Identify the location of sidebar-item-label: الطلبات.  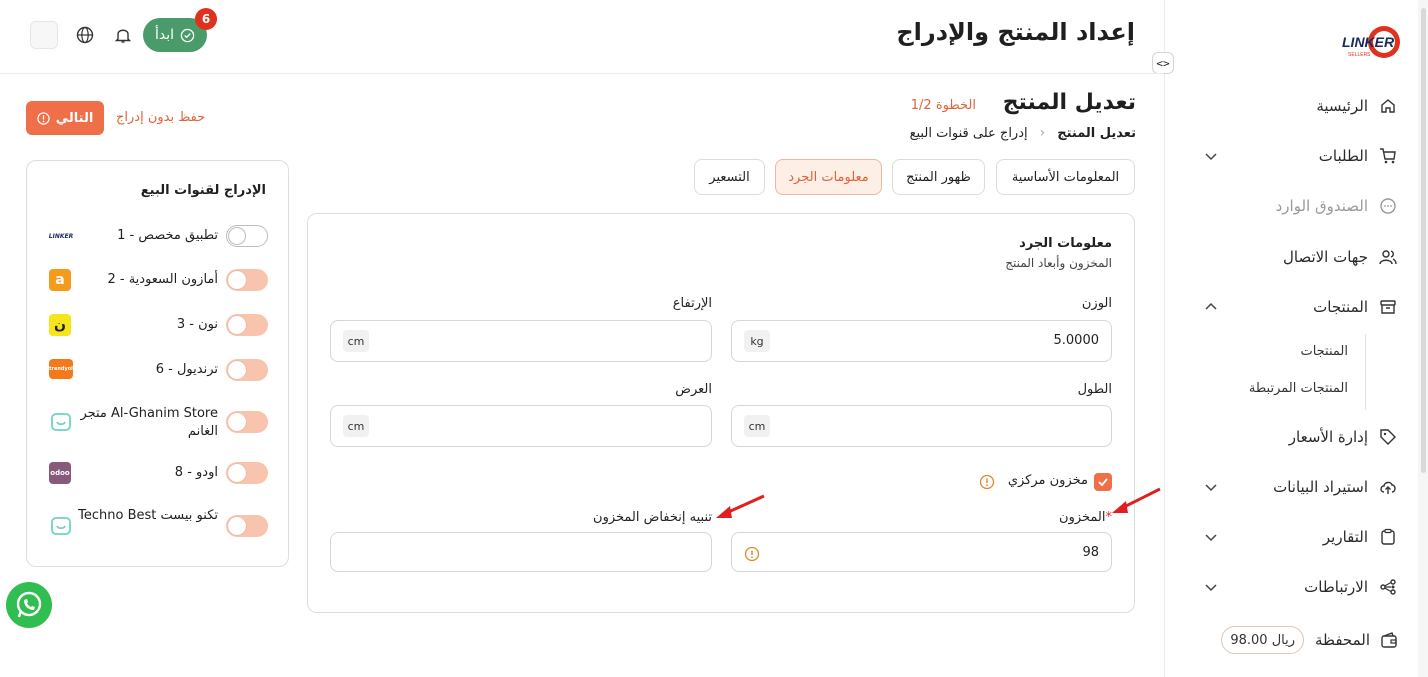
(1343, 156).